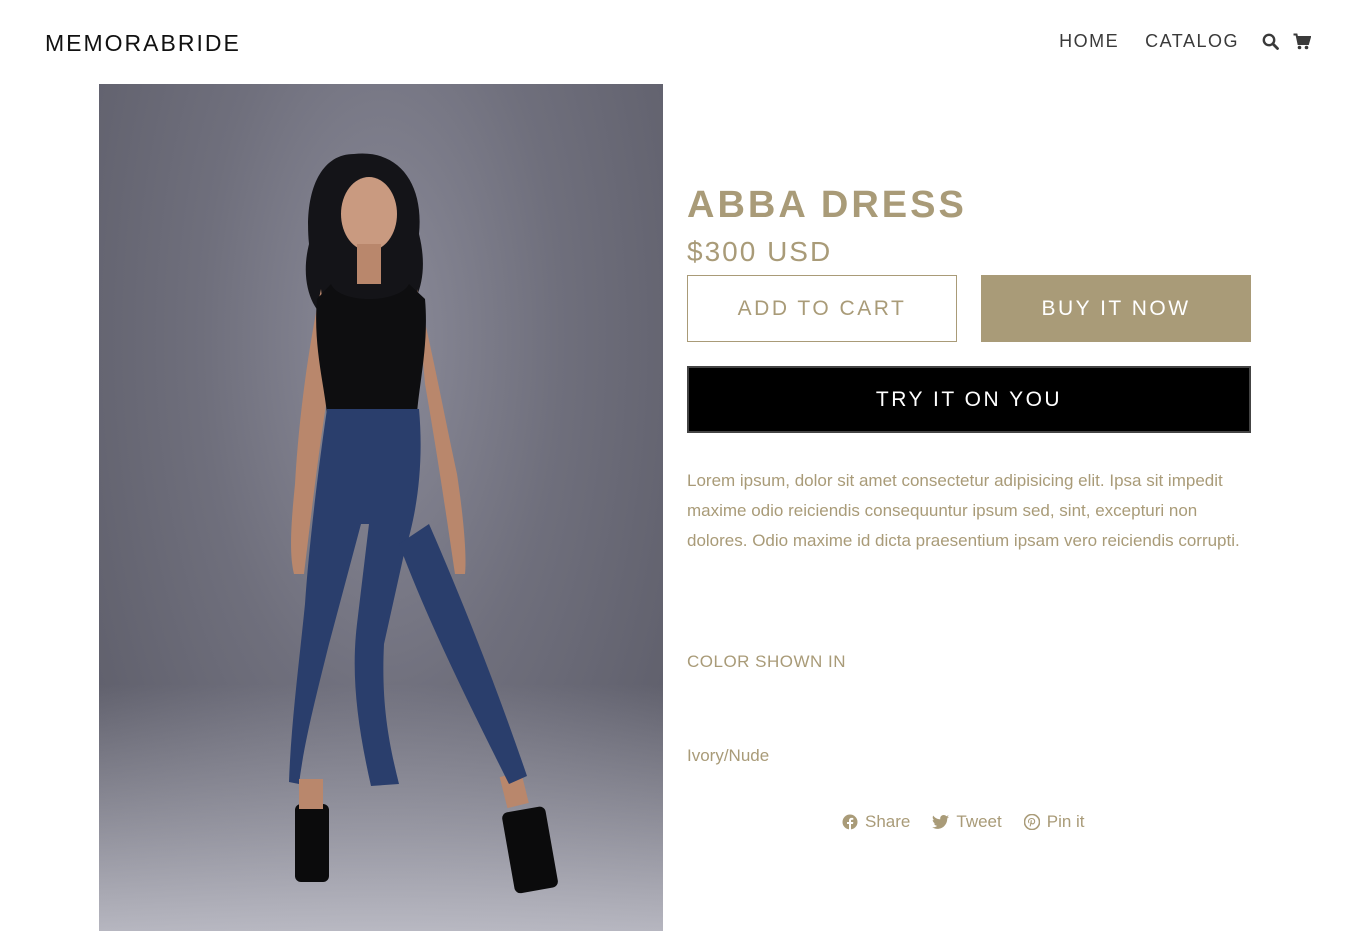 This screenshot has height=949, width=1349. I want to click on cart-icon, so click(1302, 42).